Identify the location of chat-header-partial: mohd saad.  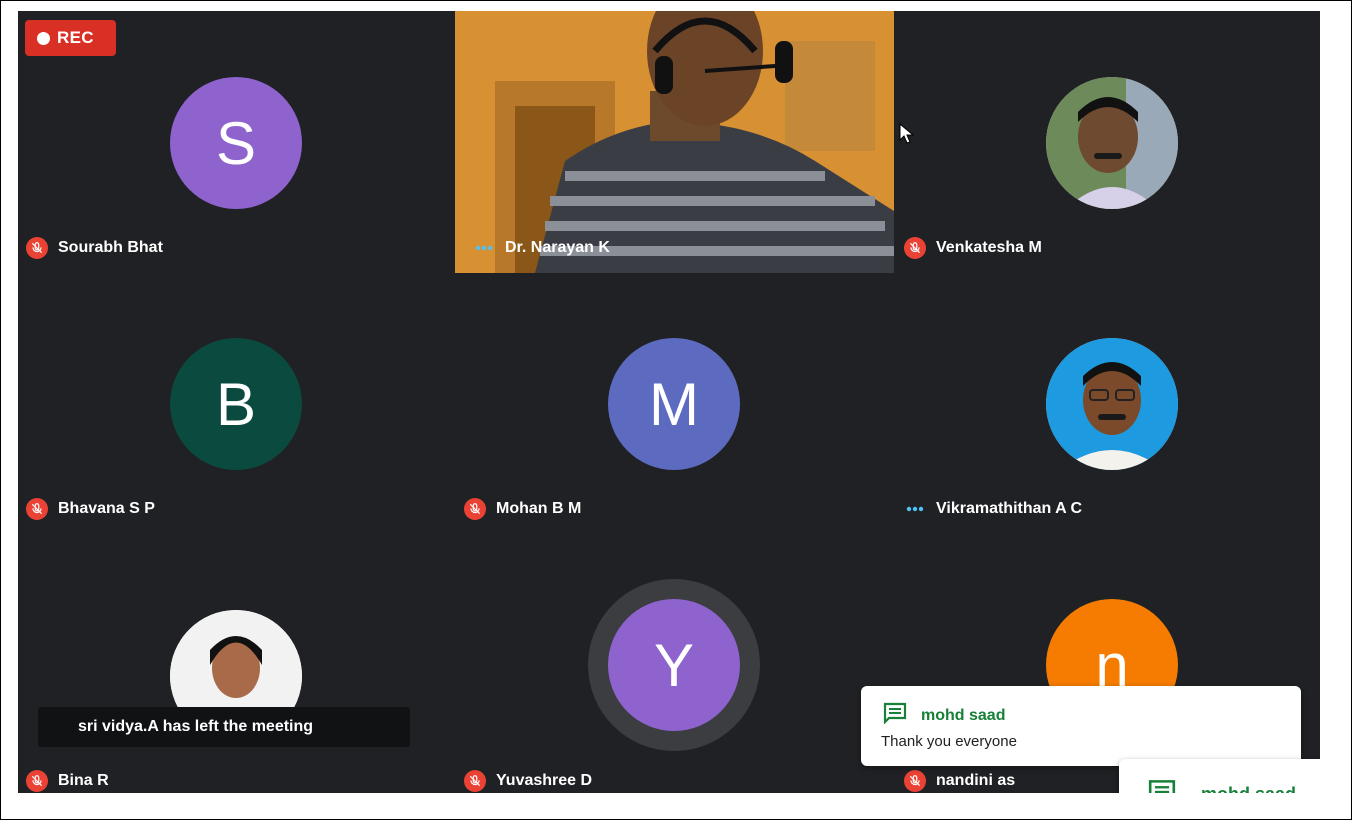
(1221, 786).